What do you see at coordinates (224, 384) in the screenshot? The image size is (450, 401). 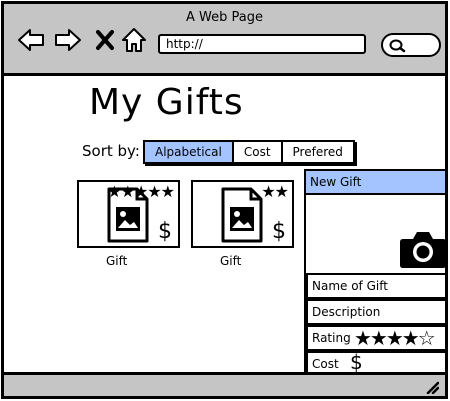 I see `status-bar` at bounding box center [224, 384].